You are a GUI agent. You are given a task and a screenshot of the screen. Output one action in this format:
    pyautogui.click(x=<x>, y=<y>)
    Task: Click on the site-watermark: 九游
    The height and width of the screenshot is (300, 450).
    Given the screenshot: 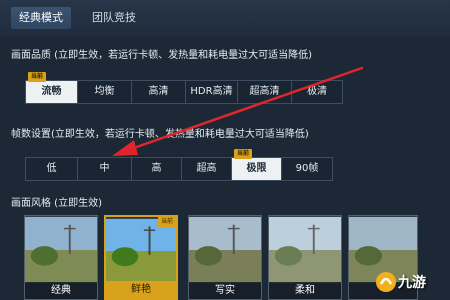 What is the action you would take?
    pyautogui.click(x=400, y=282)
    